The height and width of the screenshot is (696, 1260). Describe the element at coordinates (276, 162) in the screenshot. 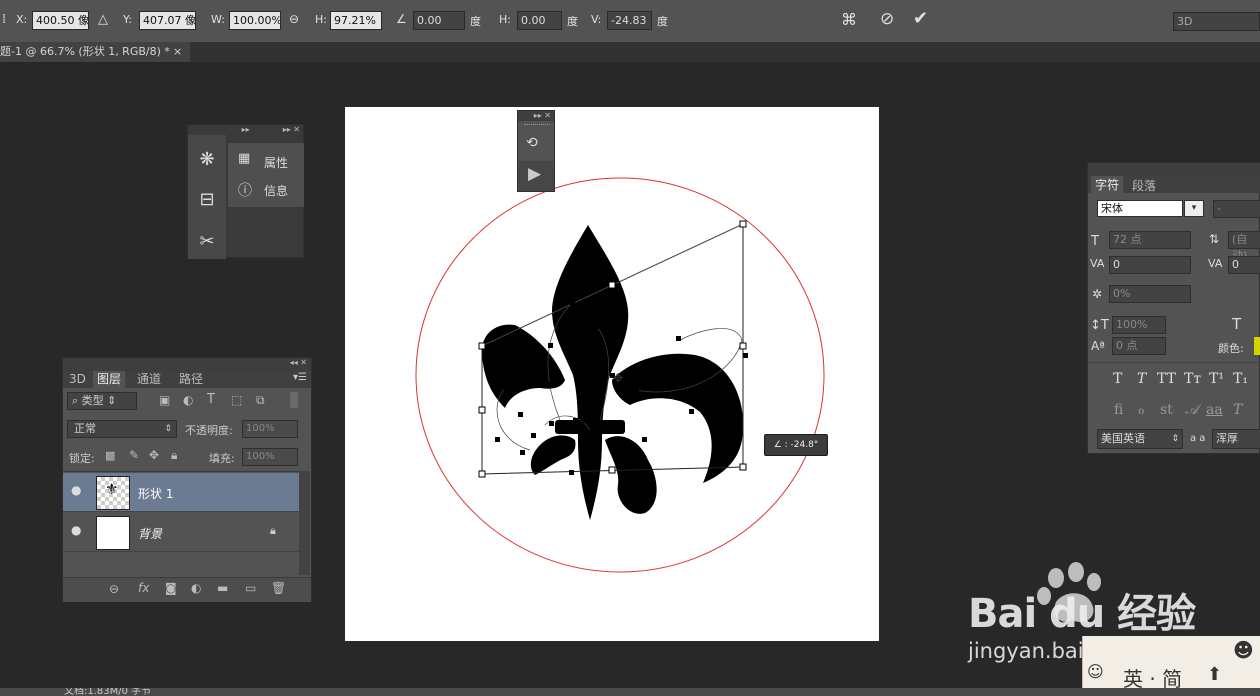

I see `properties-label: 属性` at that location.